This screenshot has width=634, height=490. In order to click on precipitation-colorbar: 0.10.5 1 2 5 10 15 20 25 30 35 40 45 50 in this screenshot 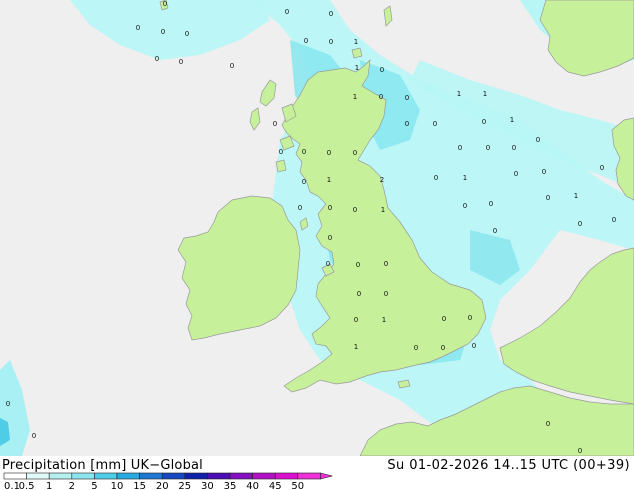, I will do `click(168, 481)`.